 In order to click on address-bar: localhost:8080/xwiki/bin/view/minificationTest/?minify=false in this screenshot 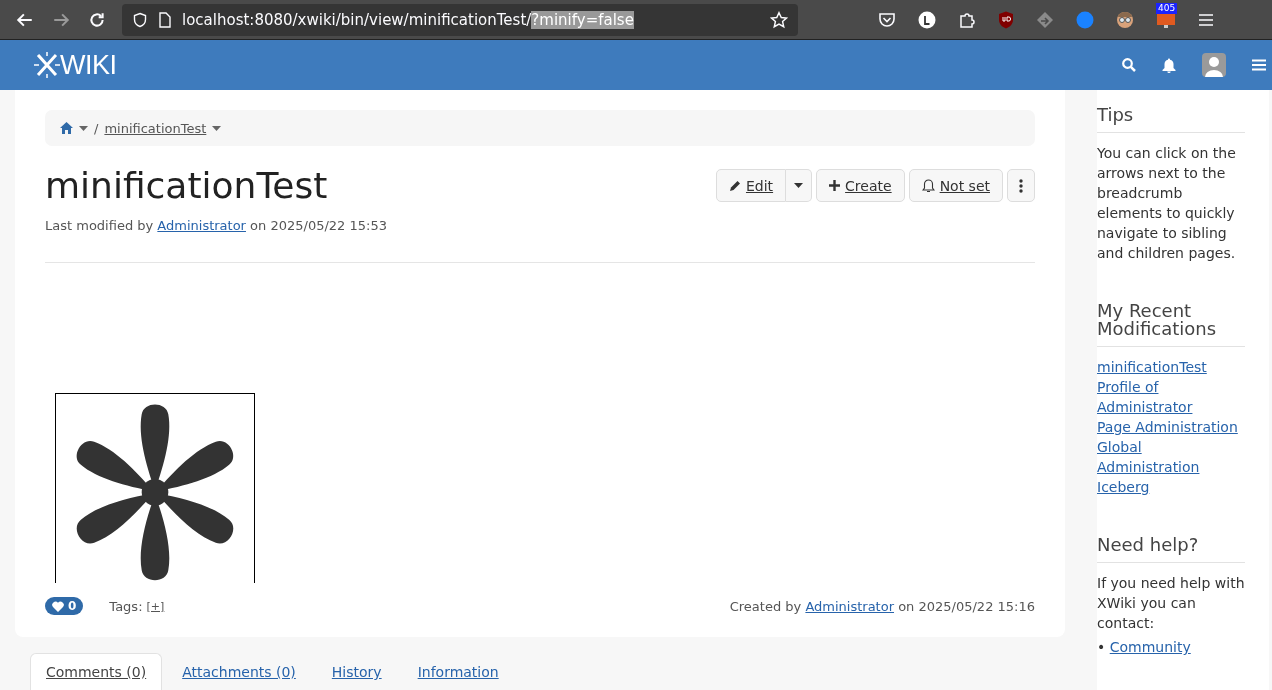, I will do `click(460, 19)`.